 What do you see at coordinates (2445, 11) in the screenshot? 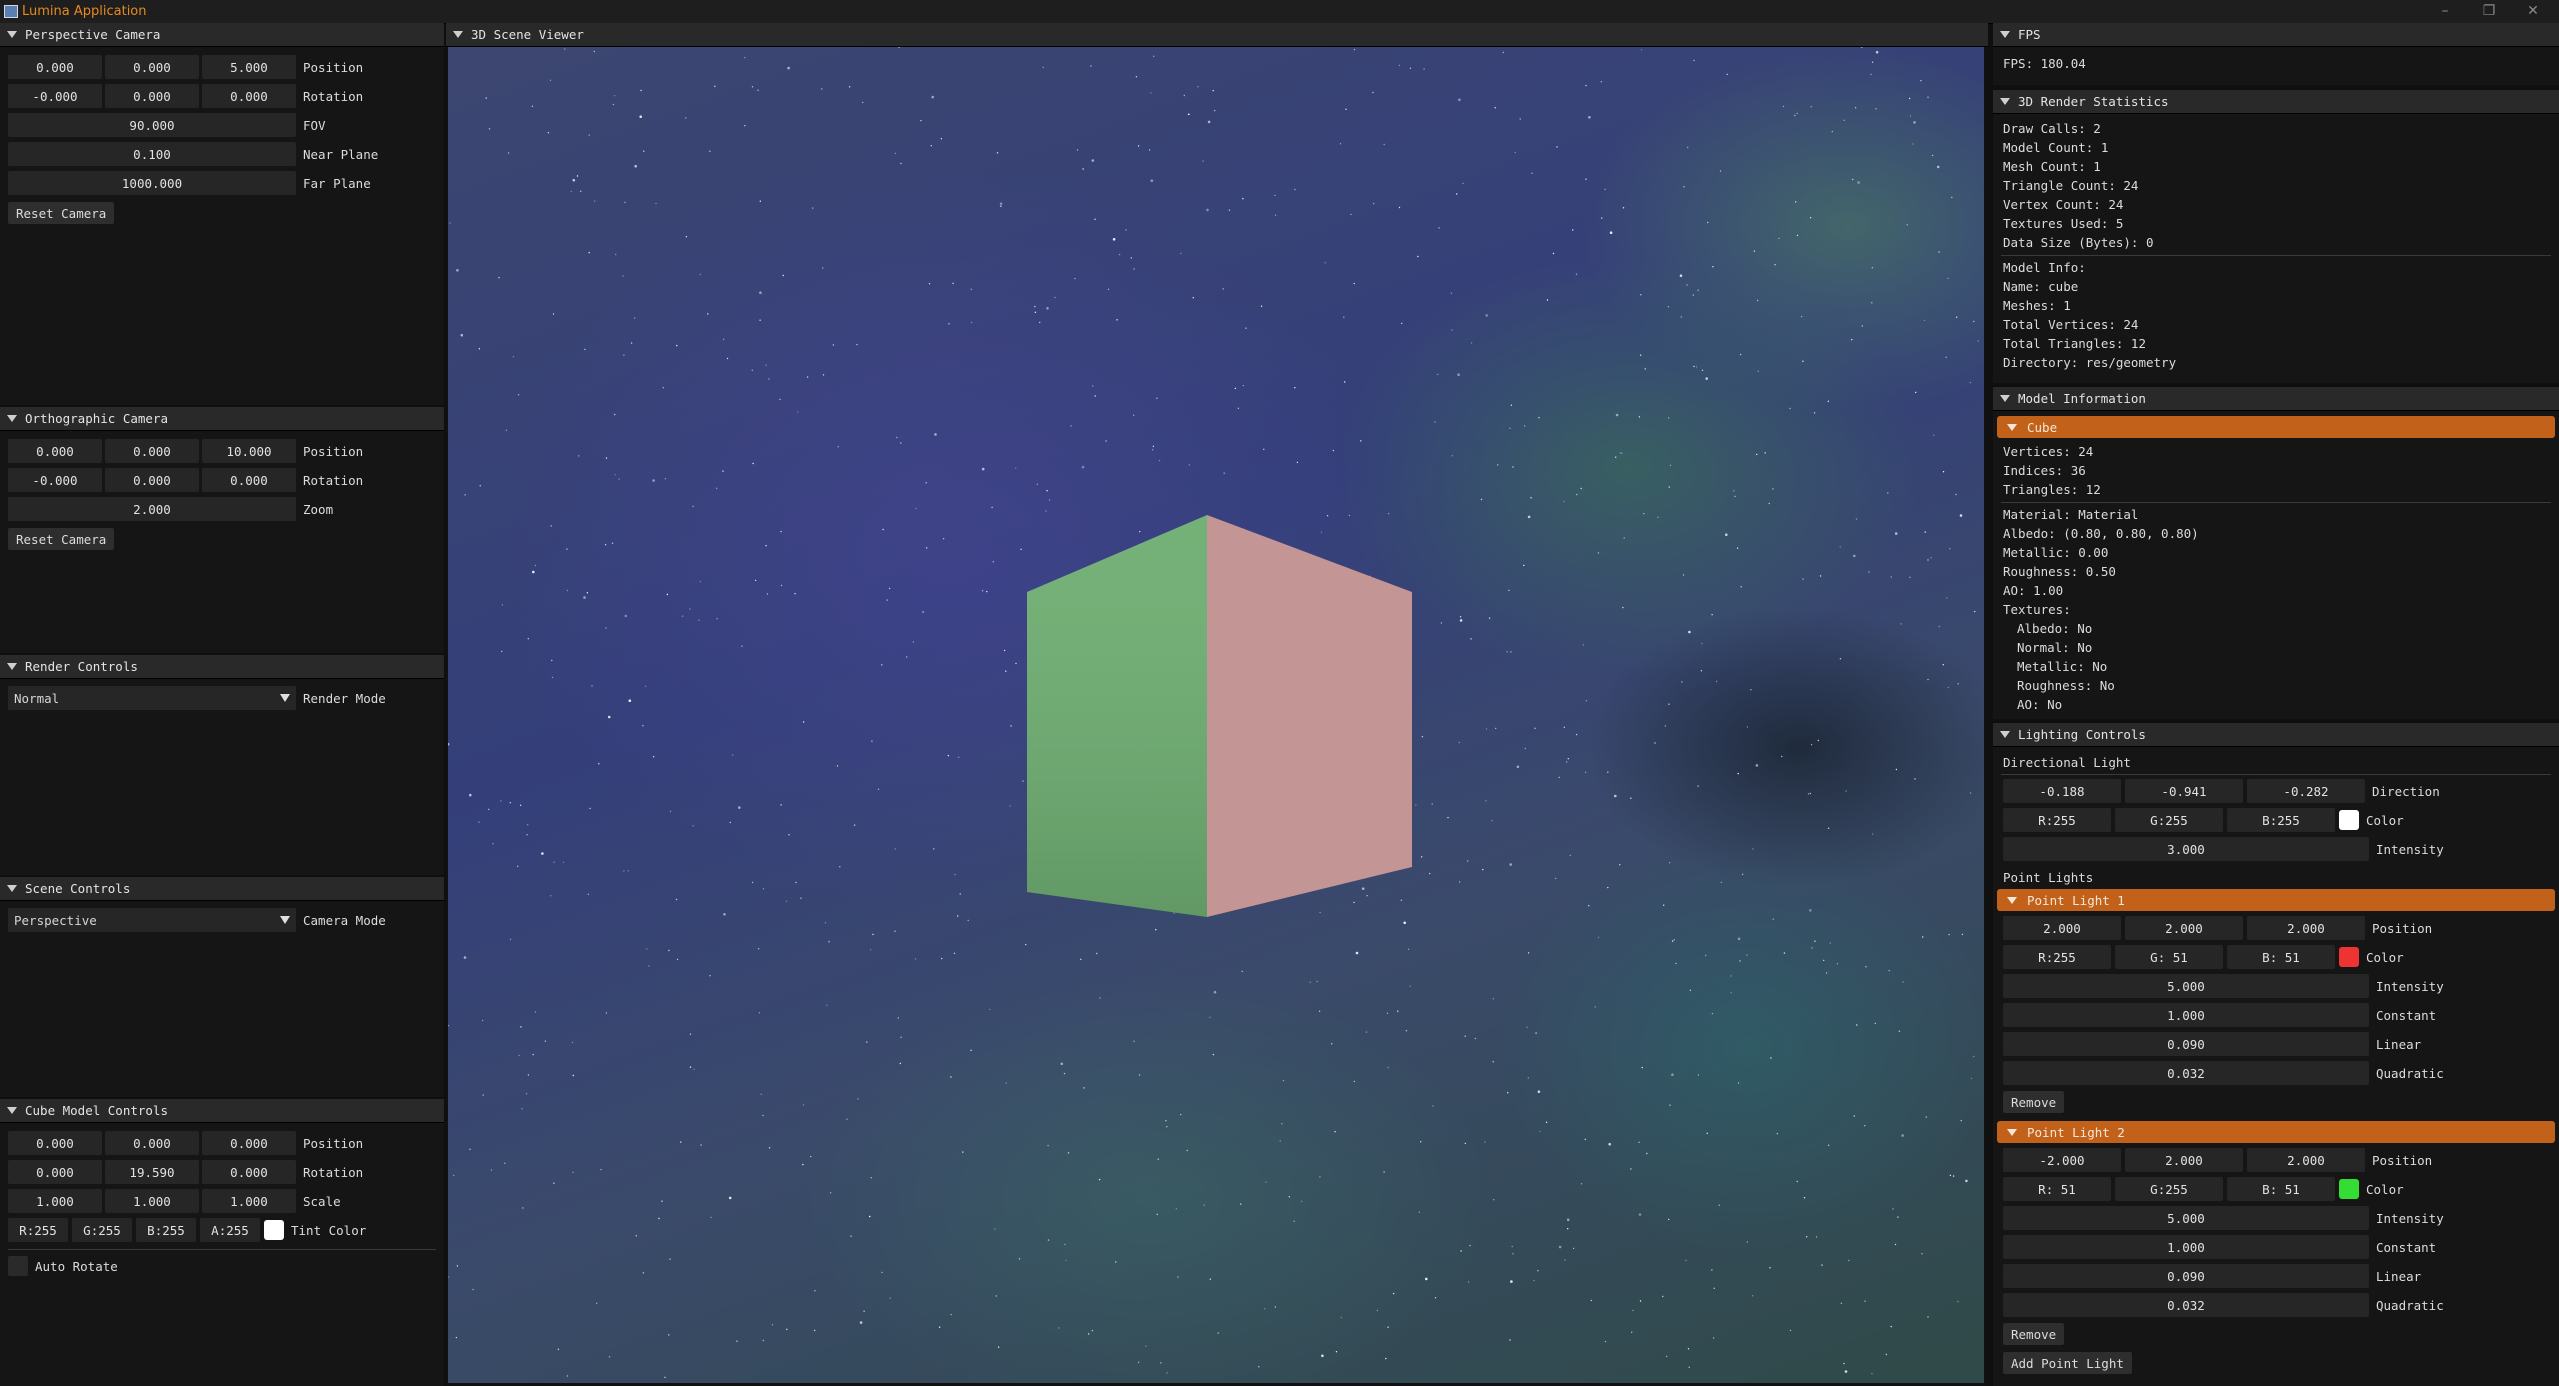
I see `minimize-icon: –` at bounding box center [2445, 11].